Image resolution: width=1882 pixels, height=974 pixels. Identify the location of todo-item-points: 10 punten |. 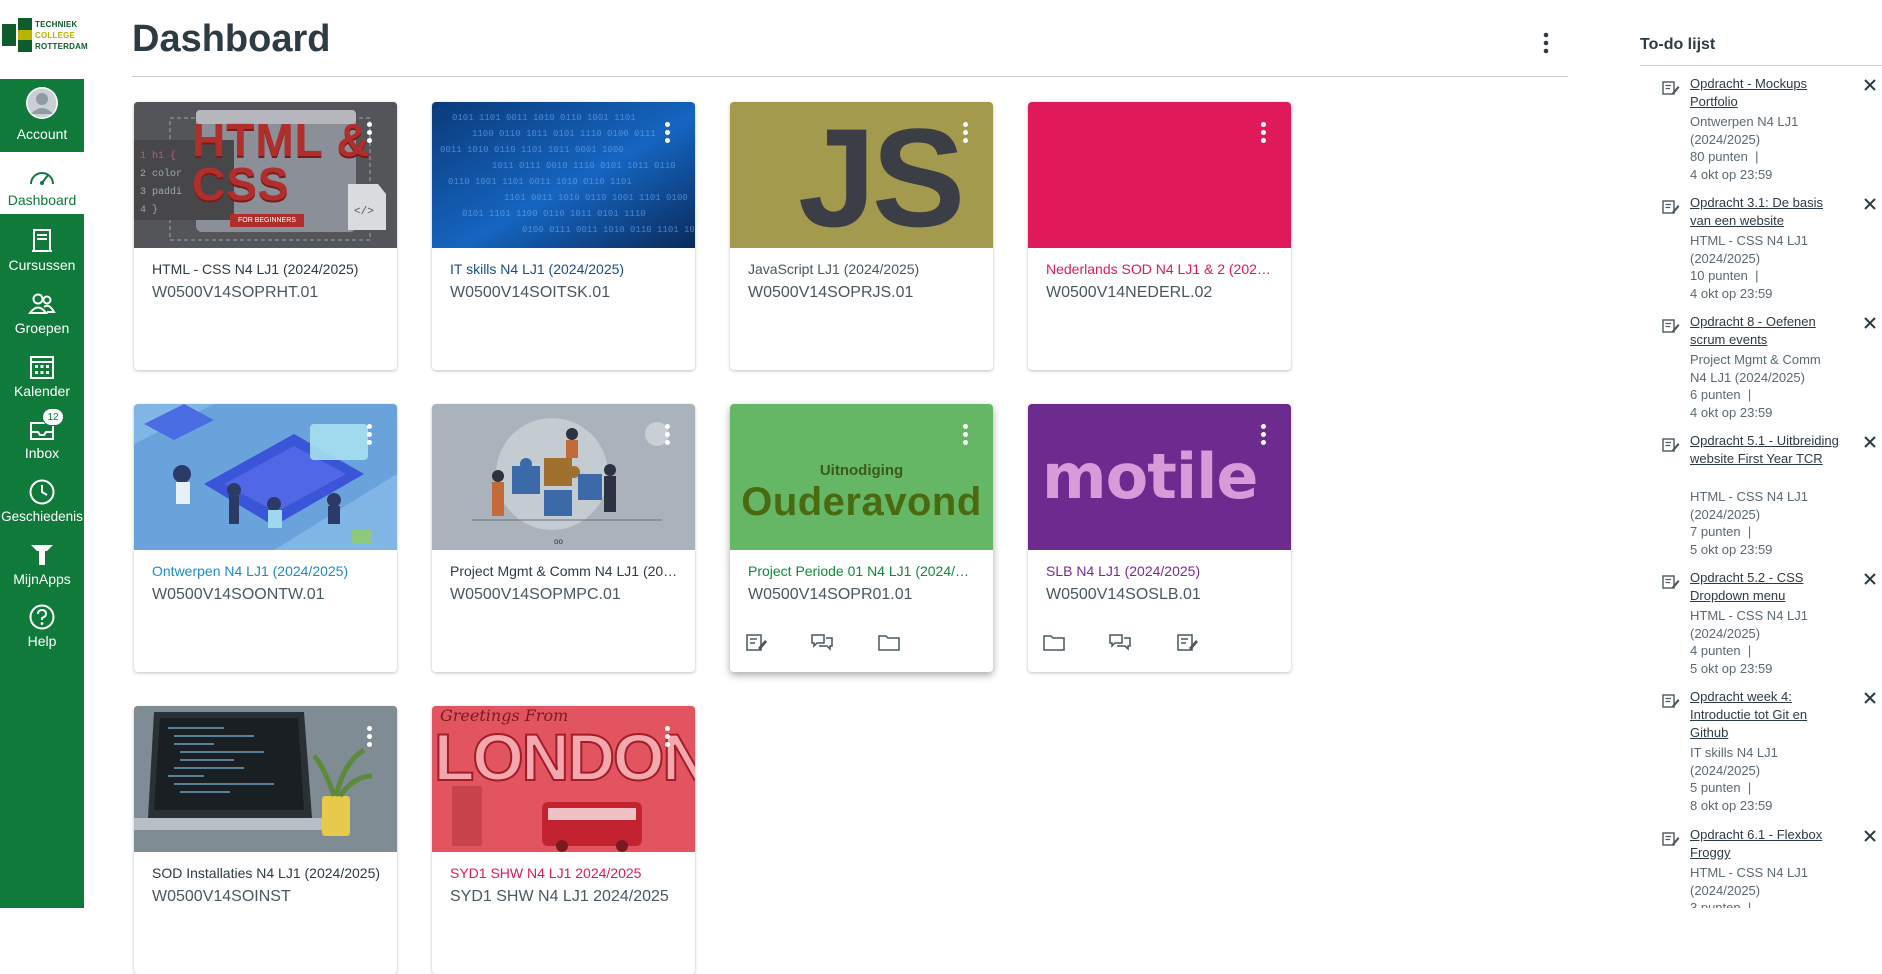
(1724, 275).